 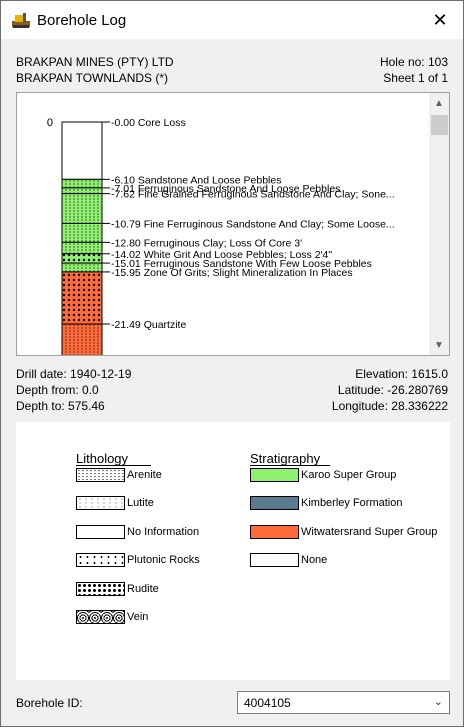 What do you see at coordinates (100, 532) in the screenshot?
I see `no-information-swatch` at bounding box center [100, 532].